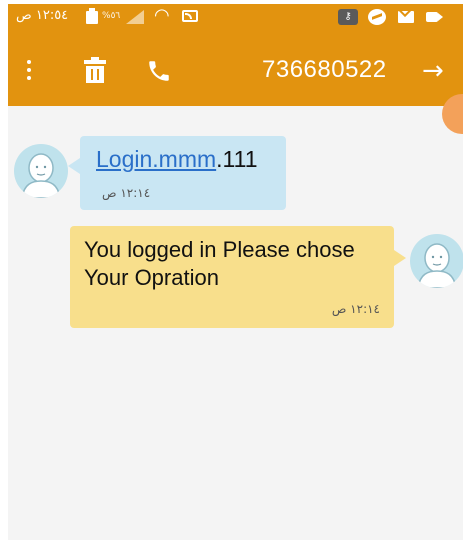  I want to click on more-vert-icon, so click(29, 62).